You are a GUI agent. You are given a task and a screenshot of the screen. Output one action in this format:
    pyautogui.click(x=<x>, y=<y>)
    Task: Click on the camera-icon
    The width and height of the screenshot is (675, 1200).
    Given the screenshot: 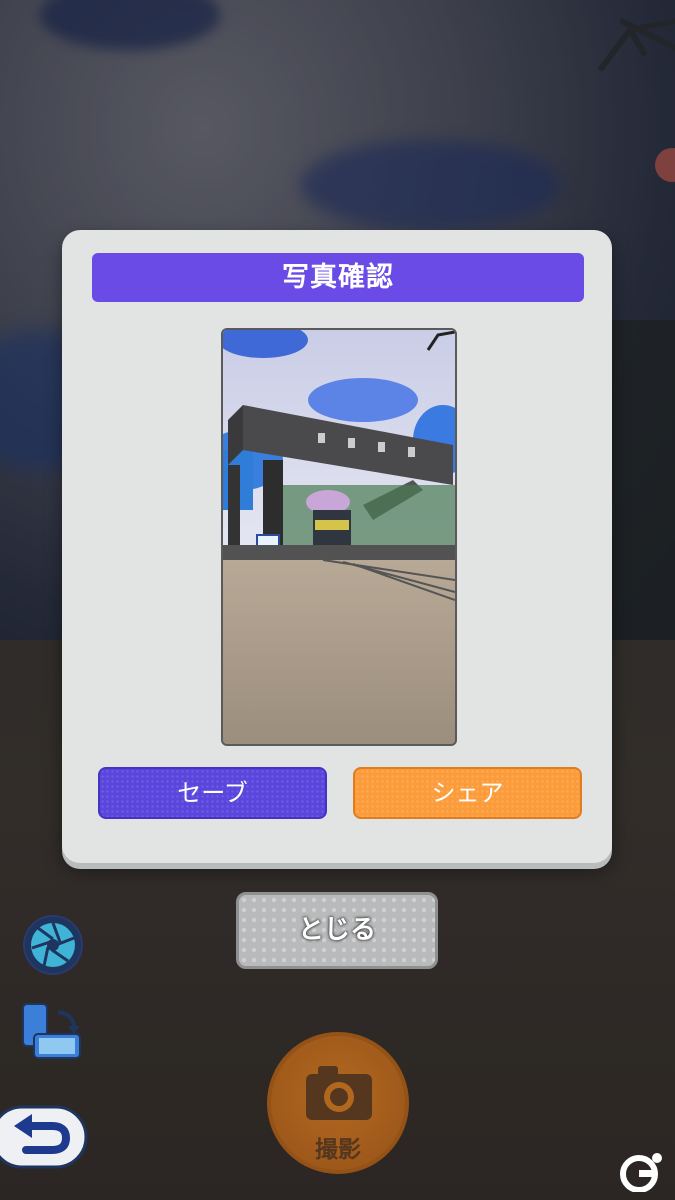 What is the action you would take?
    pyautogui.click(x=339, y=1093)
    